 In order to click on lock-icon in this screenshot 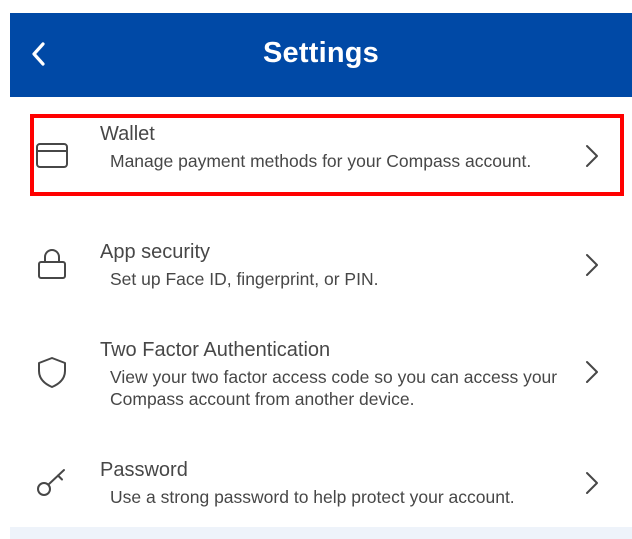, I will do `click(52, 264)`.